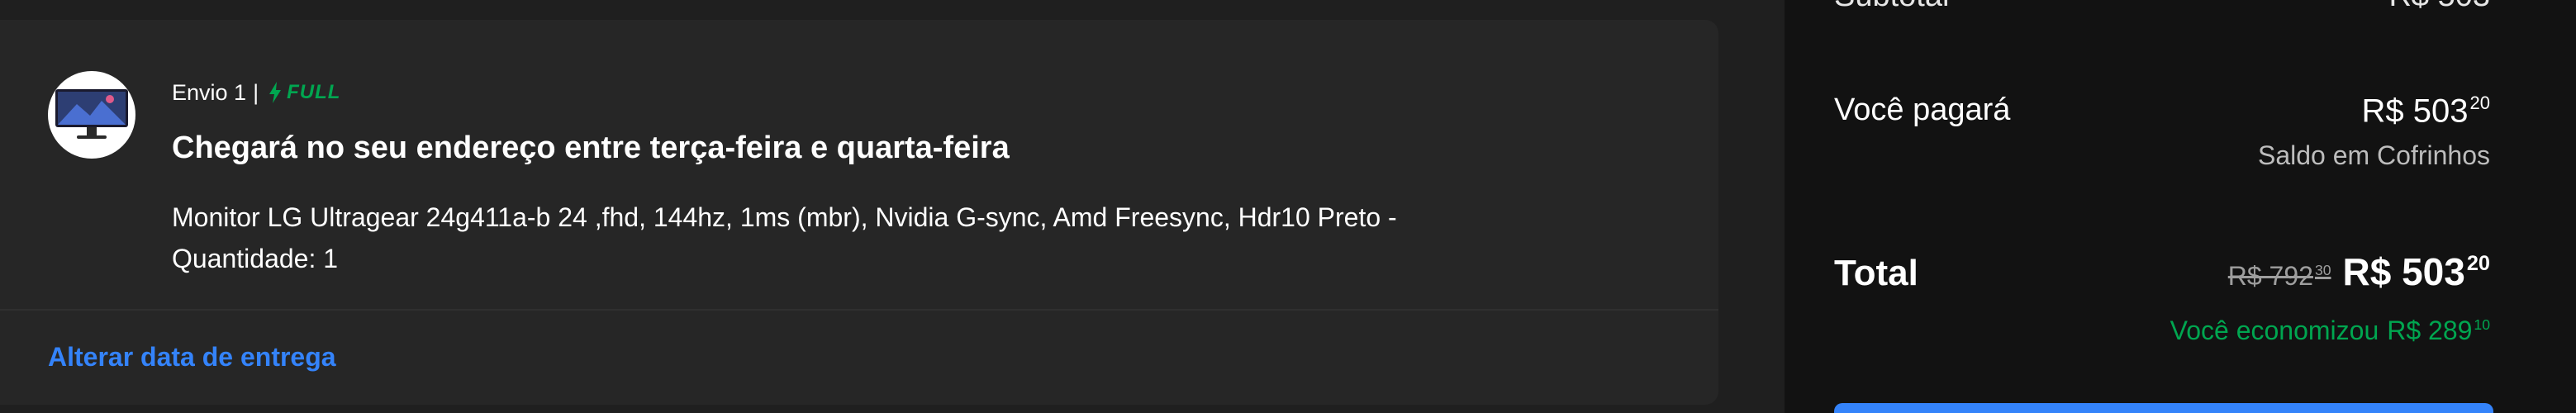 Image resolution: width=2576 pixels, height=413 pixels. I want to click on product-thumbnail, so click(91, 115).